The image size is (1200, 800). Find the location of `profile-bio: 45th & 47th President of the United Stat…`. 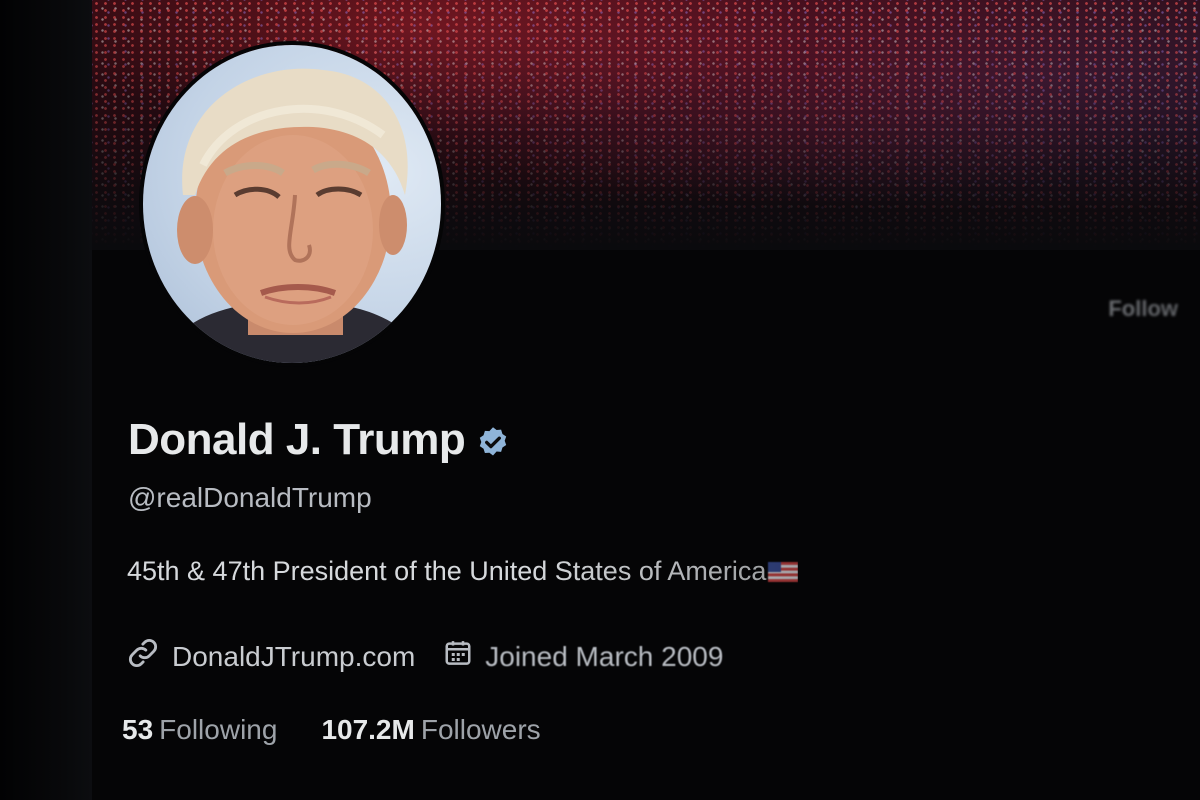

profile-bio: 45th & 47th President of the United Stat… is located at coordinates (447, 571).